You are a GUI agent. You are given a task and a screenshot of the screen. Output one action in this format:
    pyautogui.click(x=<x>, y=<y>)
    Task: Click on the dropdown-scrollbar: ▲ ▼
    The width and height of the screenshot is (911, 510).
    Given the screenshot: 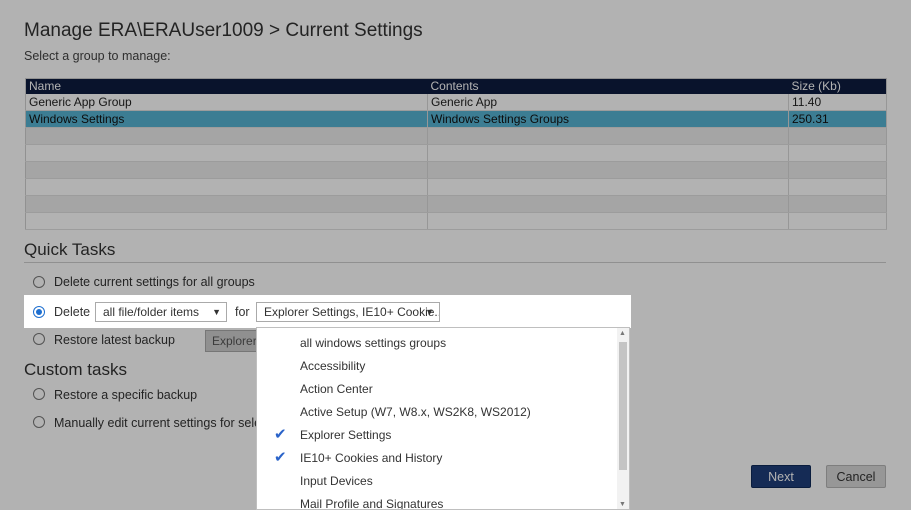 What is the action you would take?
    pyautogui.click(x=623, y=418)
    